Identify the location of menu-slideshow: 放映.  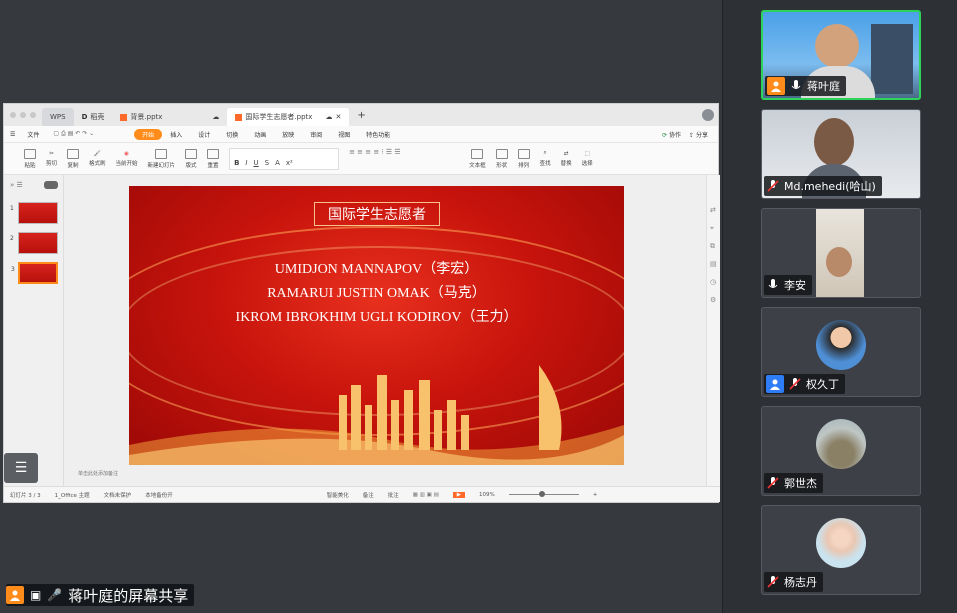
(288, 134).